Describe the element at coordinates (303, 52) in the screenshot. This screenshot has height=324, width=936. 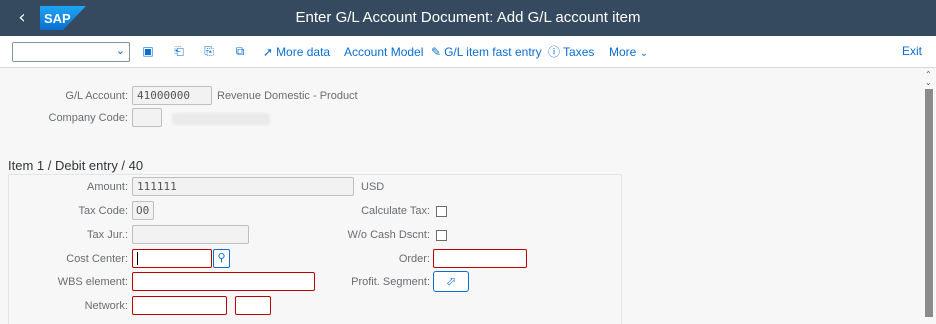
I see `more-data-label: More data` at that location.